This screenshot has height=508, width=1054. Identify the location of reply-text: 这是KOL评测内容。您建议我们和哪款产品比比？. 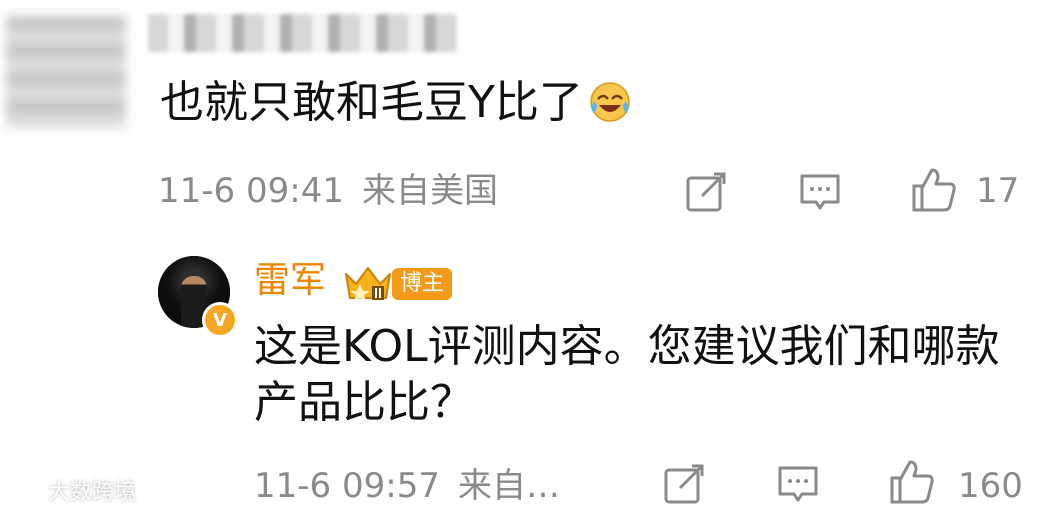
(627, 374).